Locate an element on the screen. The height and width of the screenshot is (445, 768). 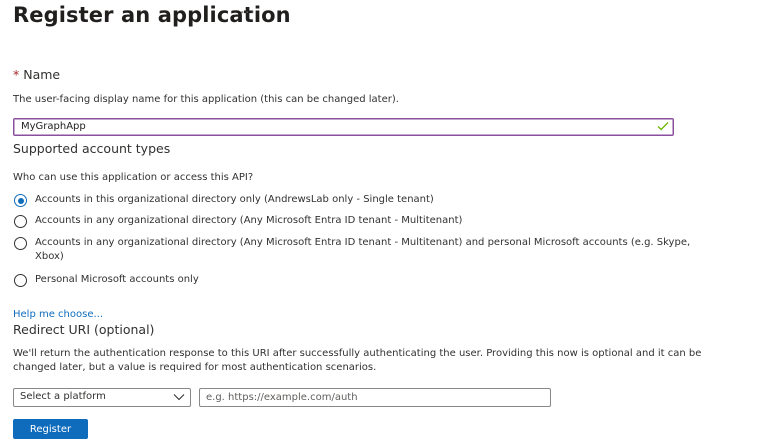
radio-button-checked is located at coordinates (20, 200).